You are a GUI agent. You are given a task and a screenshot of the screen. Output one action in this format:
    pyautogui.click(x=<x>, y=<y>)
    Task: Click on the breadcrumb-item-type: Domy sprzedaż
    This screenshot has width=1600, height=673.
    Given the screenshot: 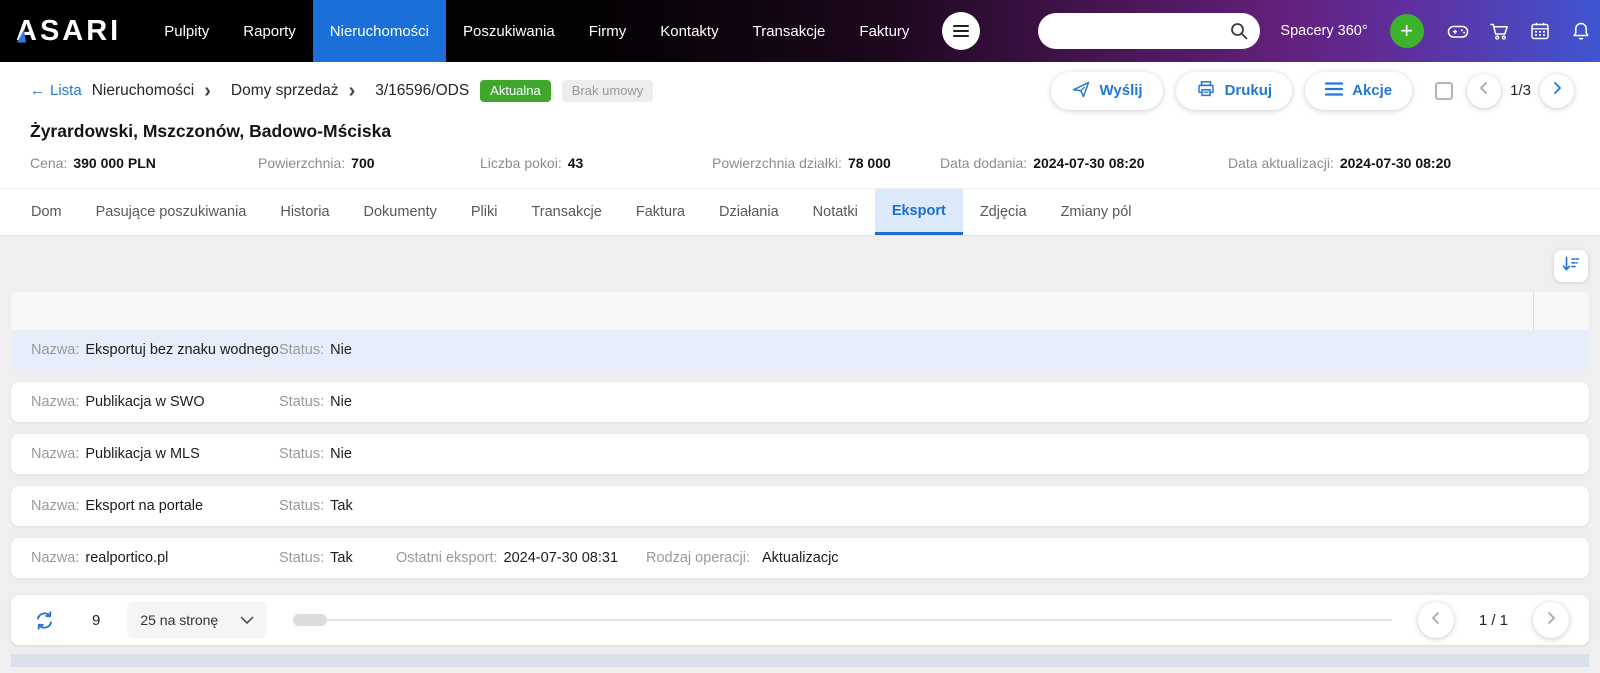 What is the action you would take?
    pyautogui.click(x=285, y=91)
    